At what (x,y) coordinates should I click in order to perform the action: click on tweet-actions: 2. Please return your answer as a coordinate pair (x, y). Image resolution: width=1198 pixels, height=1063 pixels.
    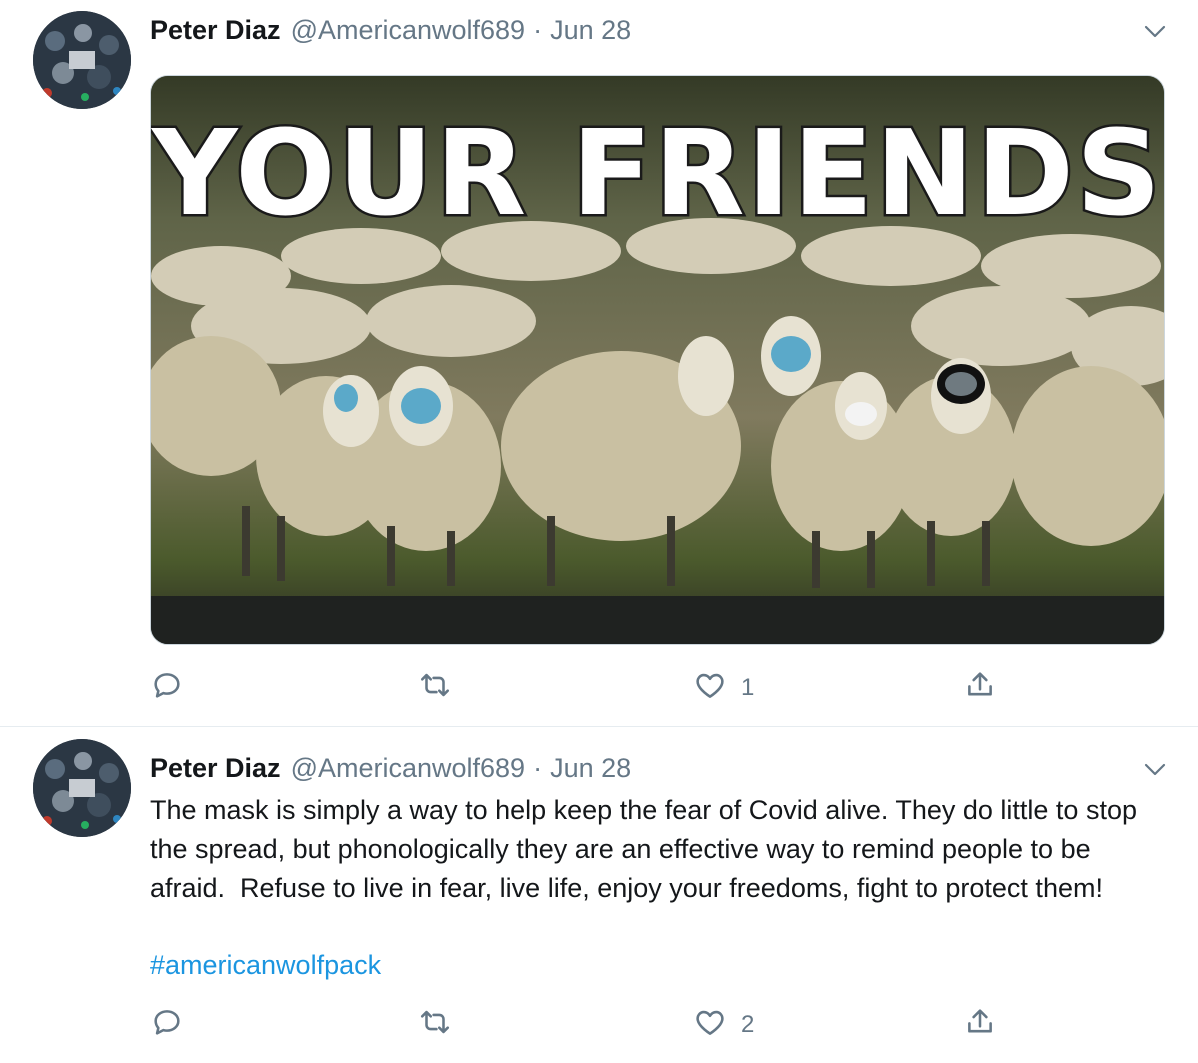
    Looking at the image, I should click on (600, 1025).